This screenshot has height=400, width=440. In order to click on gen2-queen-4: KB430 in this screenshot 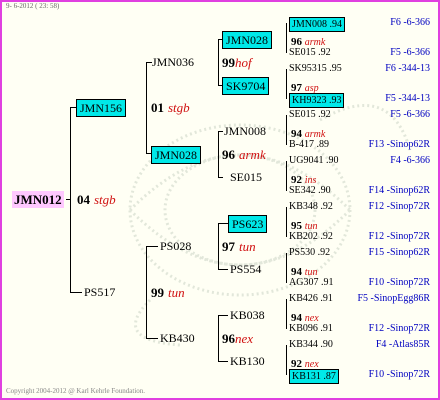, I will do `click(177, 338)`.